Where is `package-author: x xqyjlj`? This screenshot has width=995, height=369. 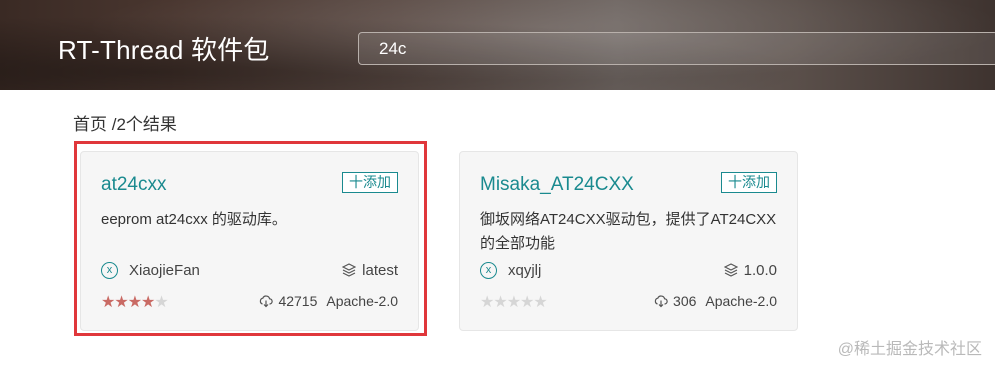 package-author: x xqyjlj is located at coordinates (510, 270).